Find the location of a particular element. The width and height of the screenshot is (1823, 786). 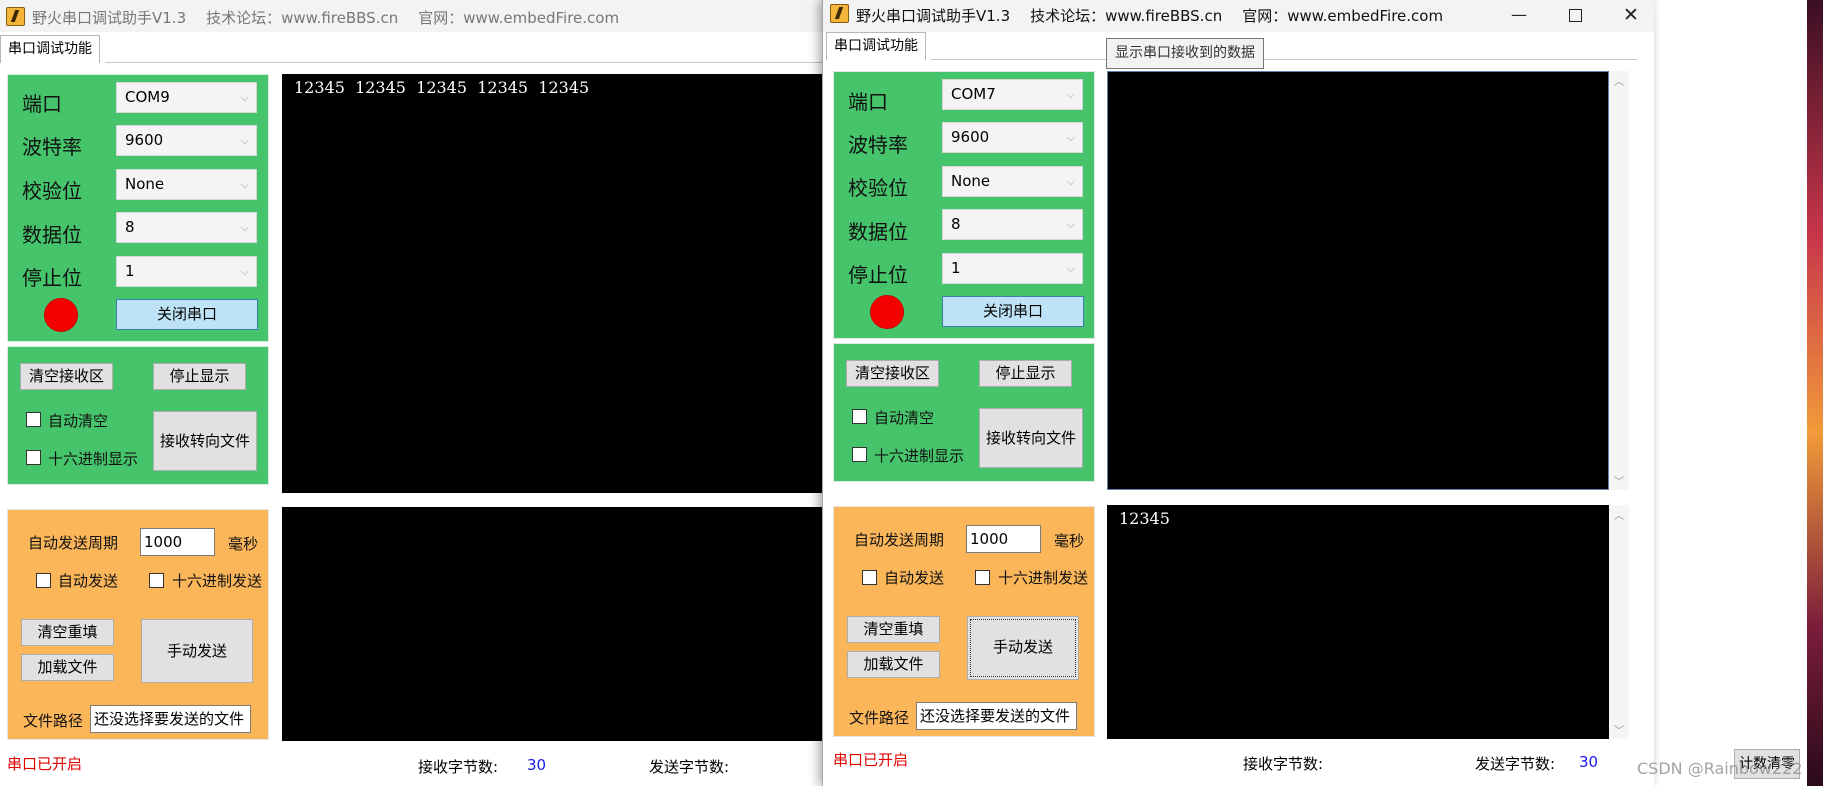

port-value: COM7 is located at coordinates (973, 94).